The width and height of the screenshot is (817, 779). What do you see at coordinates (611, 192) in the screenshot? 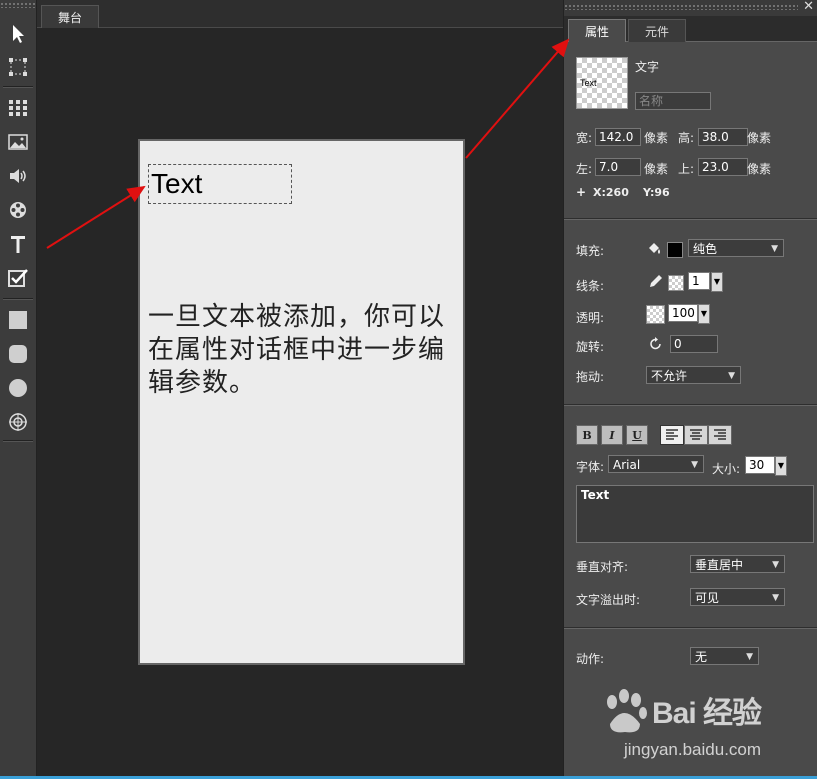
I see `cursor-x: X:260` at bounding box center [611, 192].